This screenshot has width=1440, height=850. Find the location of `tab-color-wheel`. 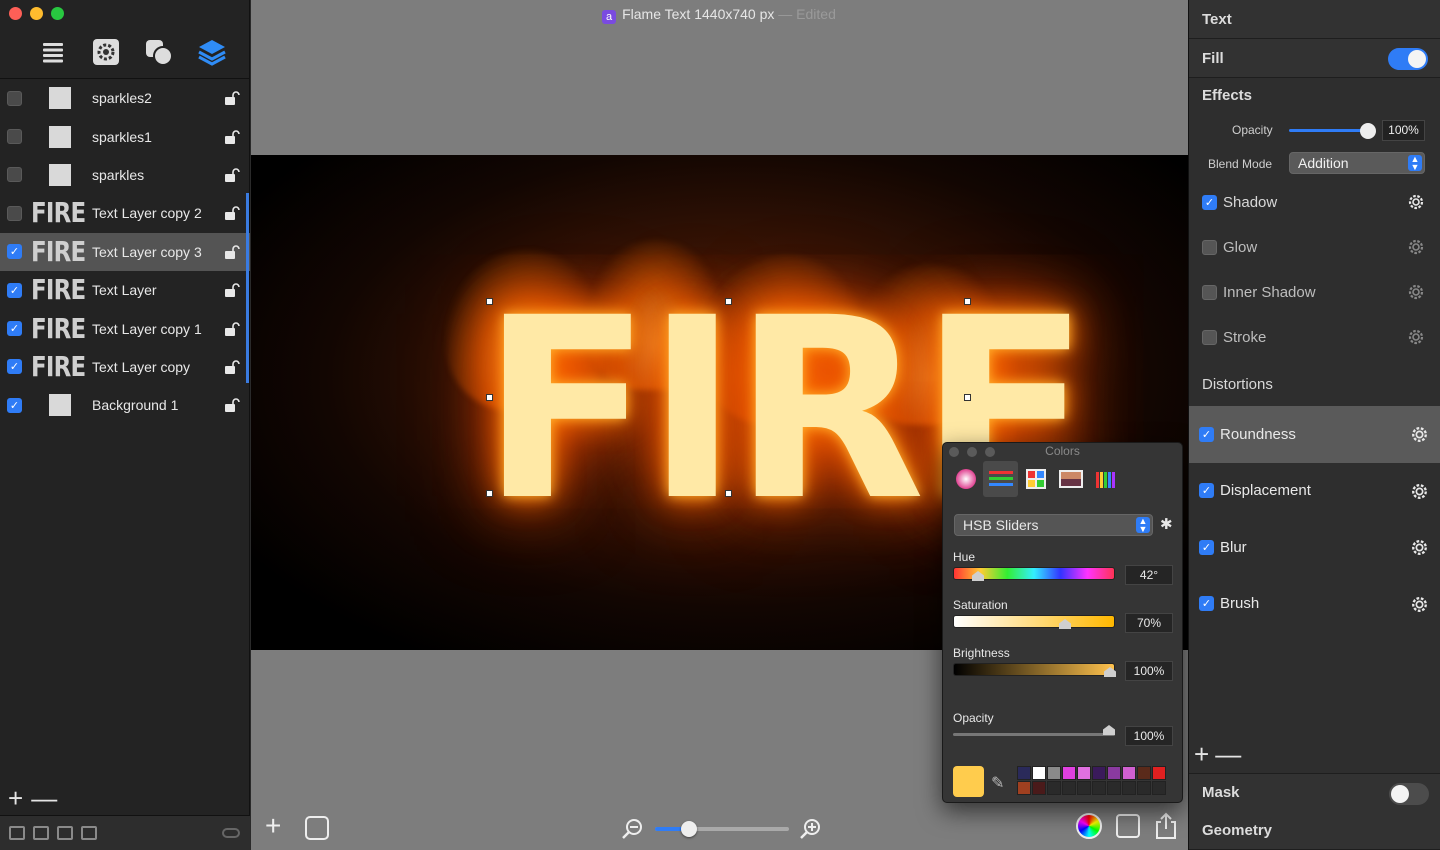

tab-color-wheel is located at coordinates (965, 479).